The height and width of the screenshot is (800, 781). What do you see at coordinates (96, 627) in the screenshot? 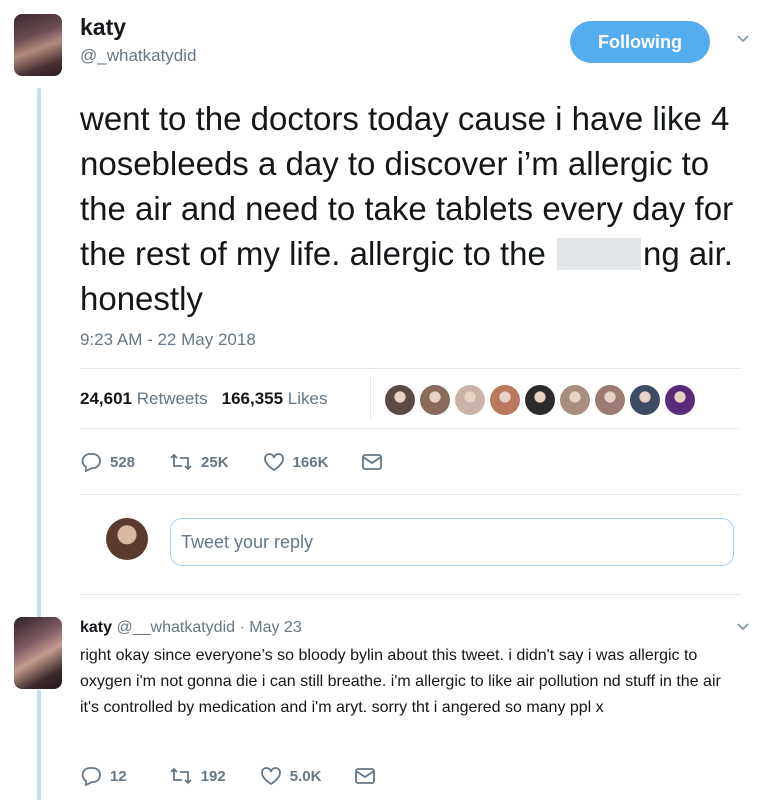
I see `reply-author-name: katy` at bounding box center [96, 627].